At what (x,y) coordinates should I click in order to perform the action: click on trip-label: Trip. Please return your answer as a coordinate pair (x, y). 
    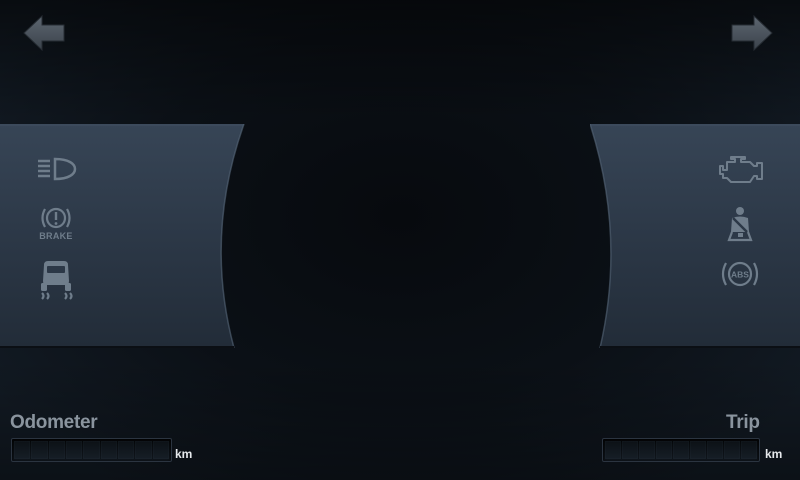
    Looking at the image, I should click on (743, 422).